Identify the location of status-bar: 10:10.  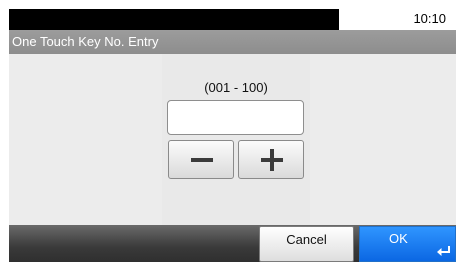
(228, 15).